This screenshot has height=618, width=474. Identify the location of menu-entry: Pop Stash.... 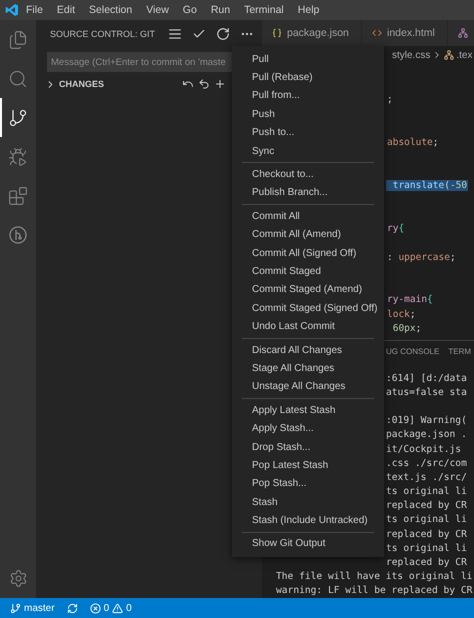
(308, 483).